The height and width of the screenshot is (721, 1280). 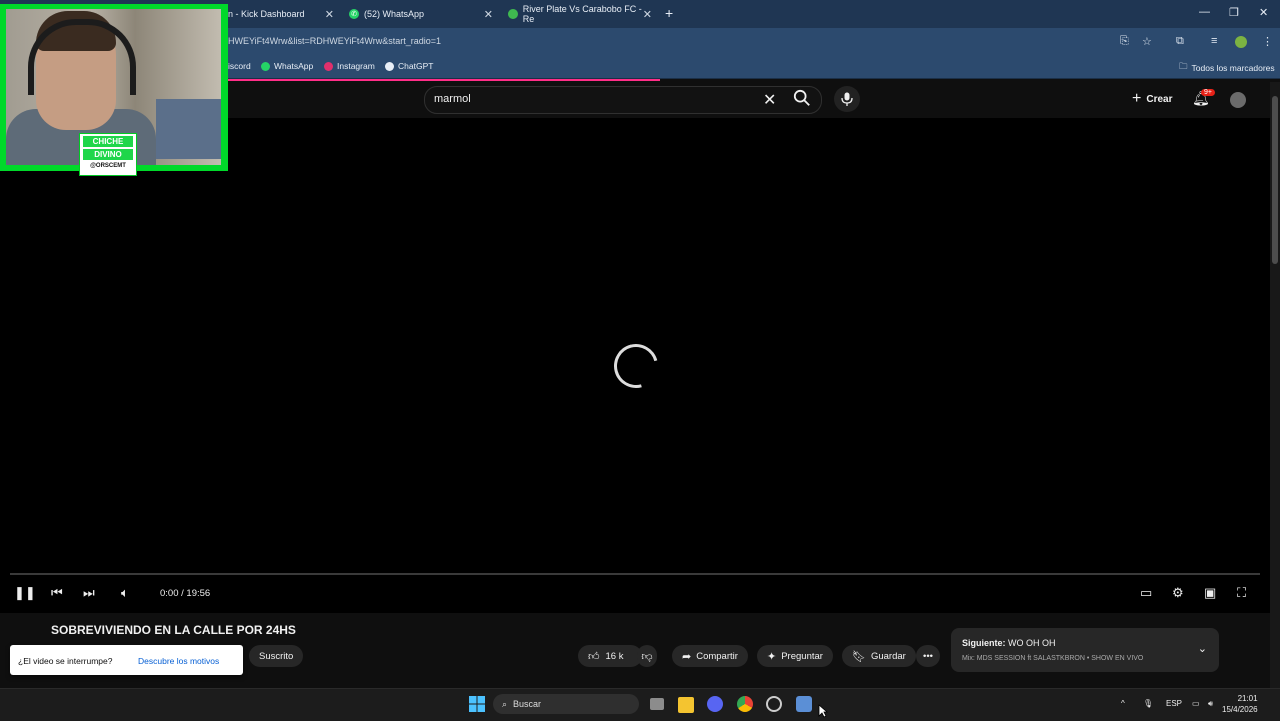 What do you see at coordinates (114, 90) in the screenshot?
I see `webcam-overlay: CHICHE DIVINO @ORSCEMT` at bounding box center [114, 90].